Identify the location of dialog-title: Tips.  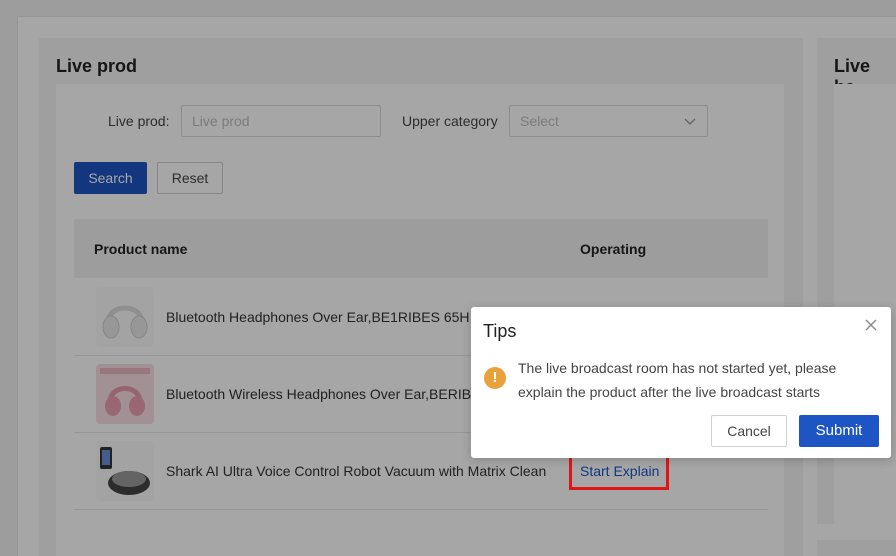
(500, 331).